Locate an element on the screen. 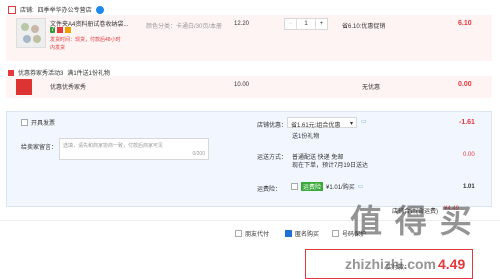 The image size is (500, 279). anonymous-option: 匿名购买 is located at coordinates (302, 233).